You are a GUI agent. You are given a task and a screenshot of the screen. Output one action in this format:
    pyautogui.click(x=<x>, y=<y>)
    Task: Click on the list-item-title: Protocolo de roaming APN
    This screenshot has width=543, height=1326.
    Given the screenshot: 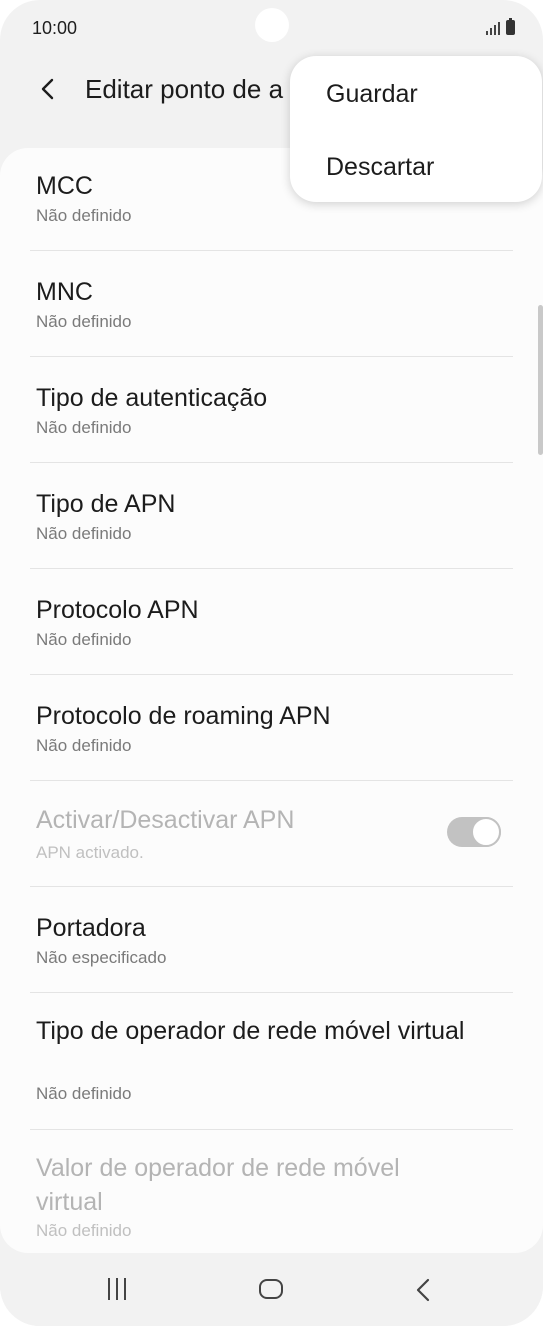 What is the action you would take?
    pyautogui.click(x=183, y=716)
    